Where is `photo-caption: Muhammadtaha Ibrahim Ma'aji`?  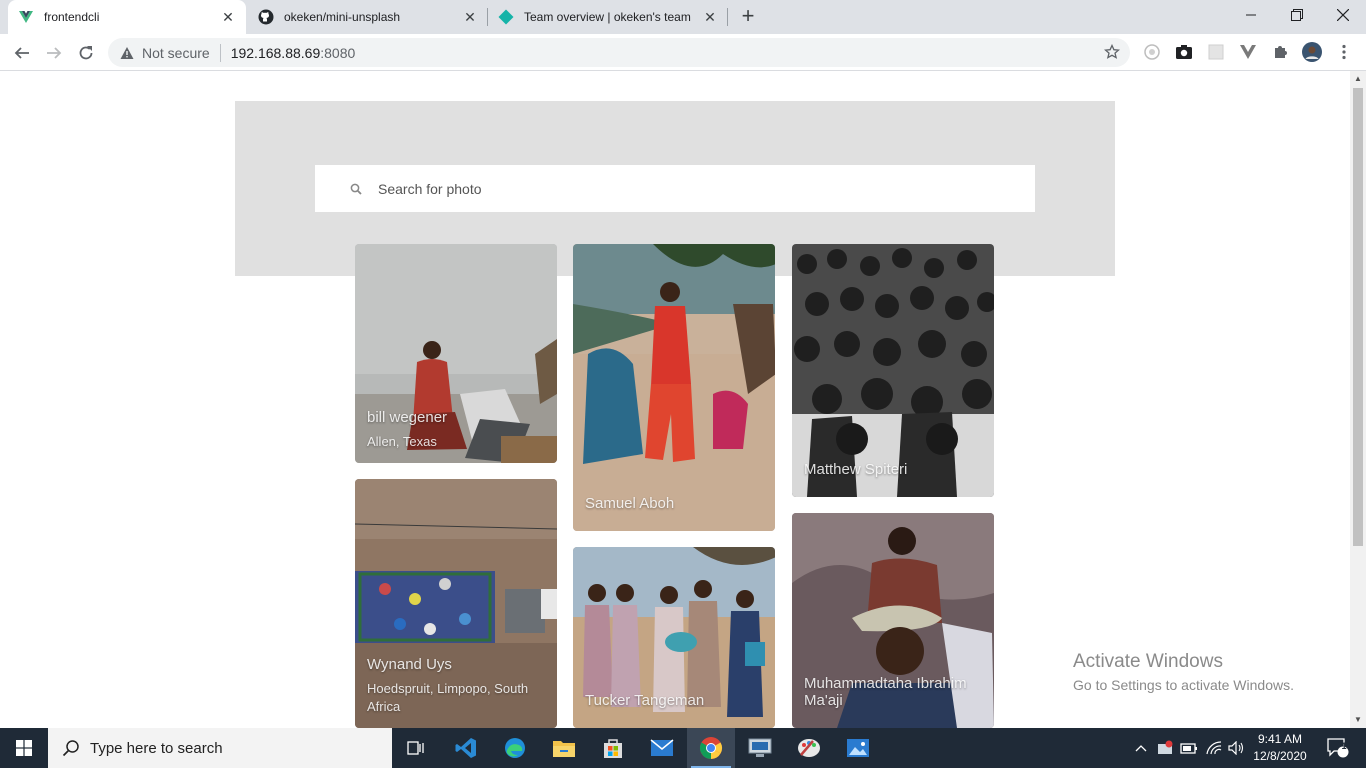 photo-caption: Muhammadtaha Ibrahim Ma'aji is located at coordinates (893, 701).